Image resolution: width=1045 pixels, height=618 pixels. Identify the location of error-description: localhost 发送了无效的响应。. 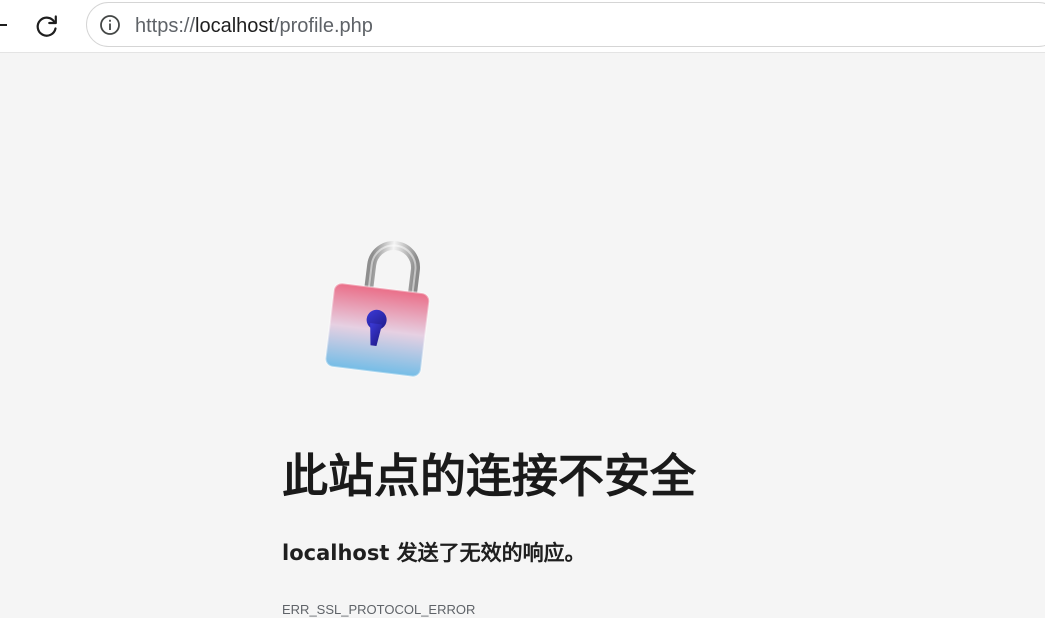
(434, 553).